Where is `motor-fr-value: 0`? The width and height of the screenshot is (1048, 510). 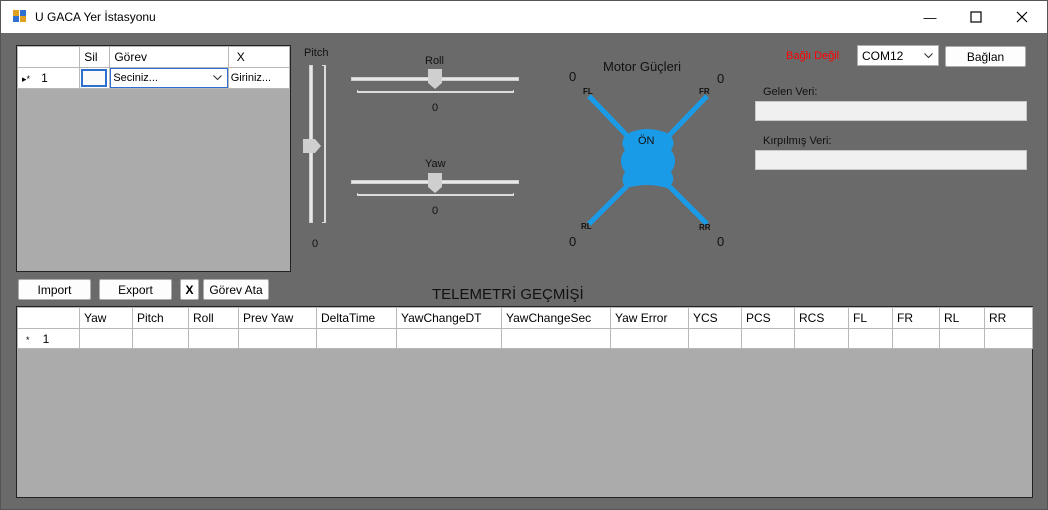 motor-fr-value: 0 is located at coordinates (721, 78).